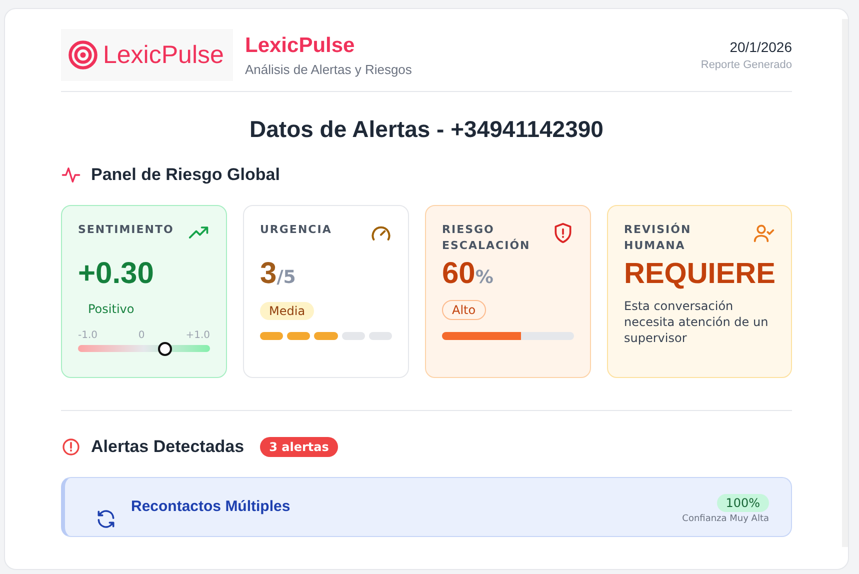  What do you see at coordinates (126, 230) in the screenshot?
I see `card-label: SENTIMIENTO` at bounding box center [126, 230].